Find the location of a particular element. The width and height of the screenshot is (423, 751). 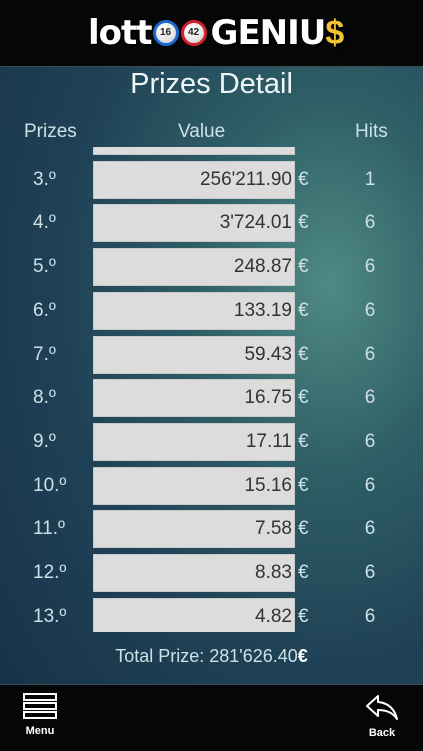

prize-rank: 6.º is located at coordinates (44, 310).